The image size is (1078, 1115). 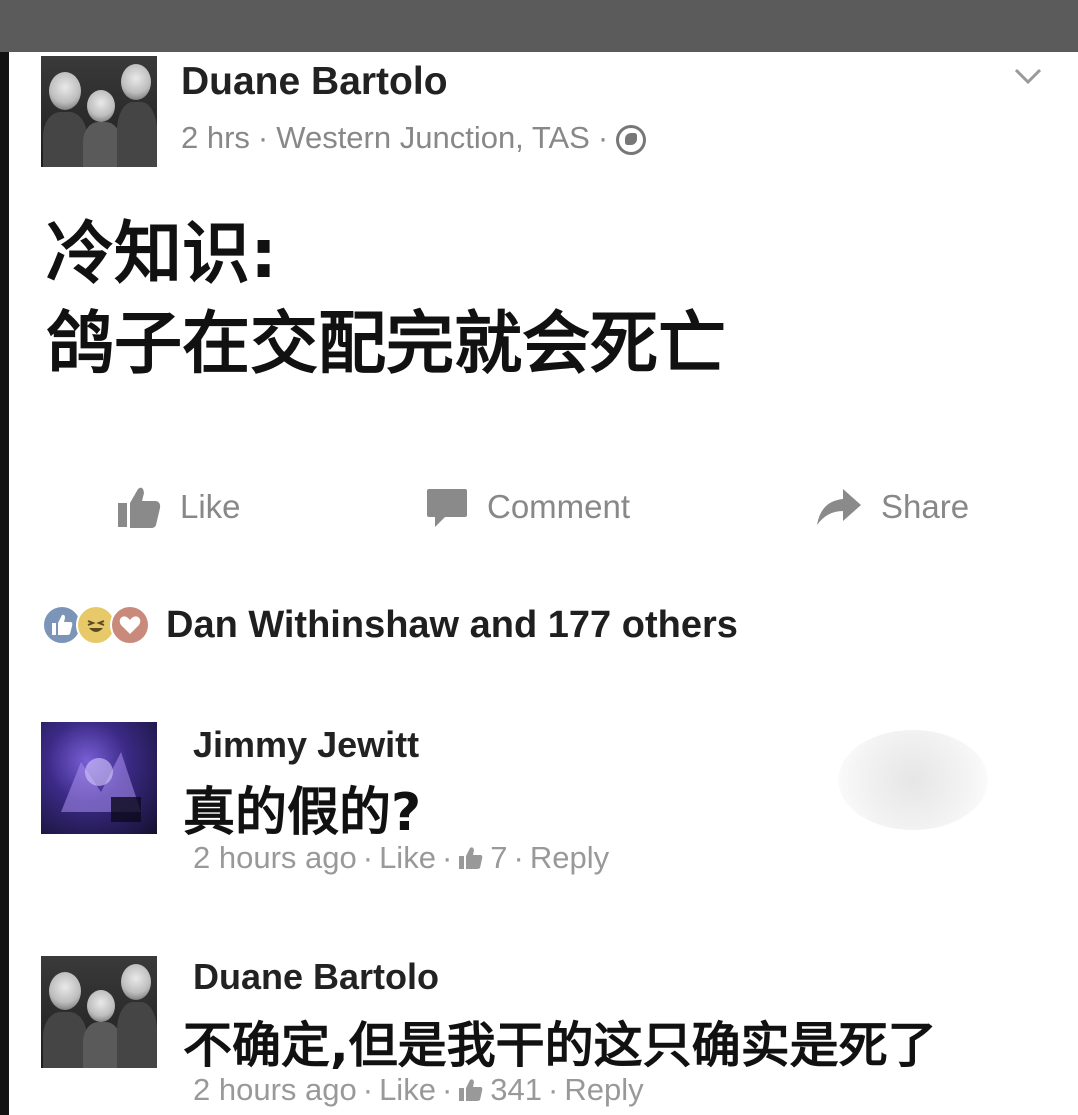 I want to click on comment-like-count: 341, so click(x=516, y=1089).